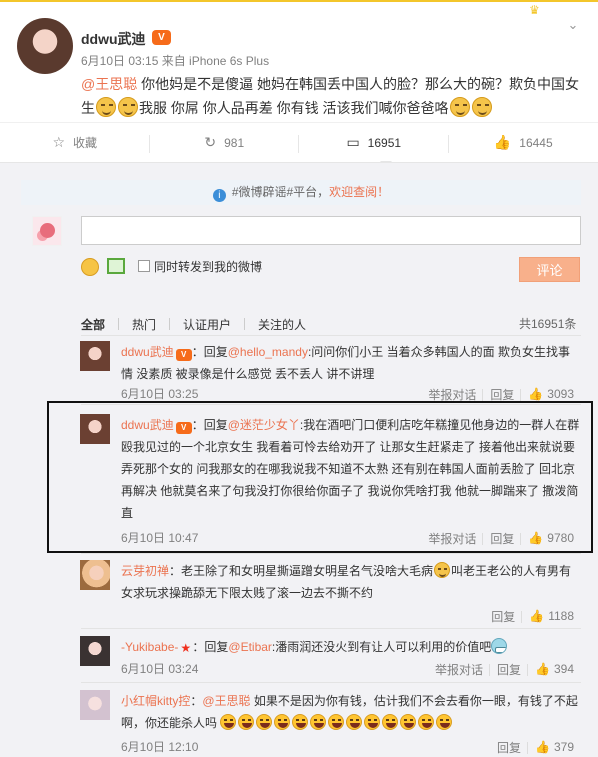 This screenshot has height=757, width=598. Describe the element at coordinates (299, 1) in the screenshot. I see `top-accent-bar` at that location.